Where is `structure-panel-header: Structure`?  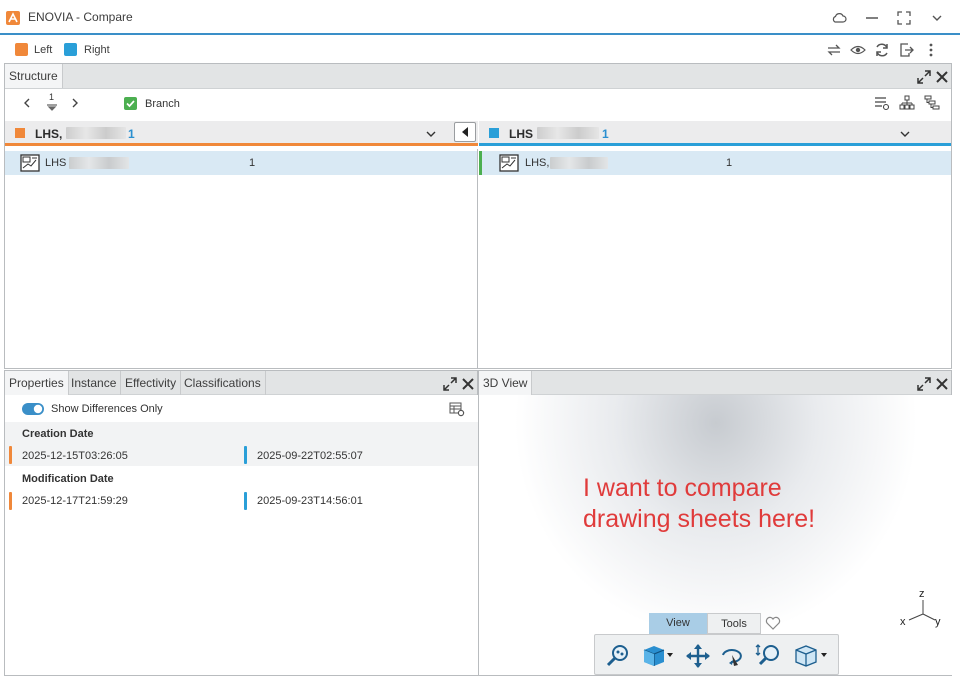 structure-panel-header: Structure is located at coordinates (478, 76).